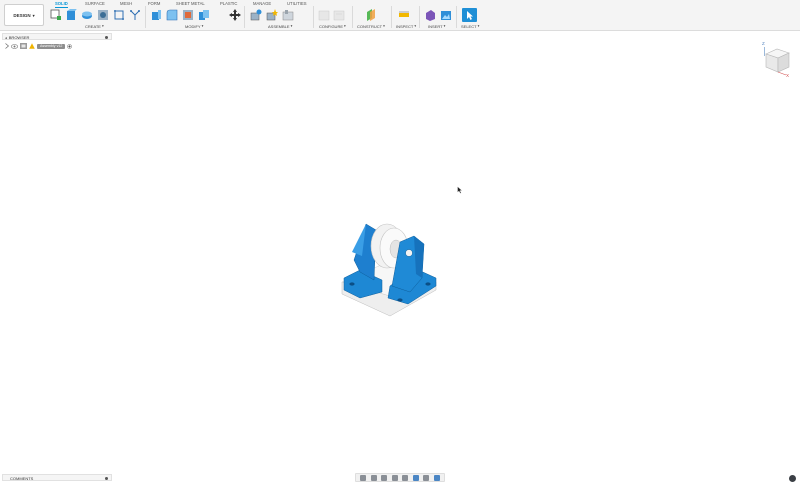  Describe the element at coordinates (156, 15) in the screenshot. I see `press-pull-icon` at that location.